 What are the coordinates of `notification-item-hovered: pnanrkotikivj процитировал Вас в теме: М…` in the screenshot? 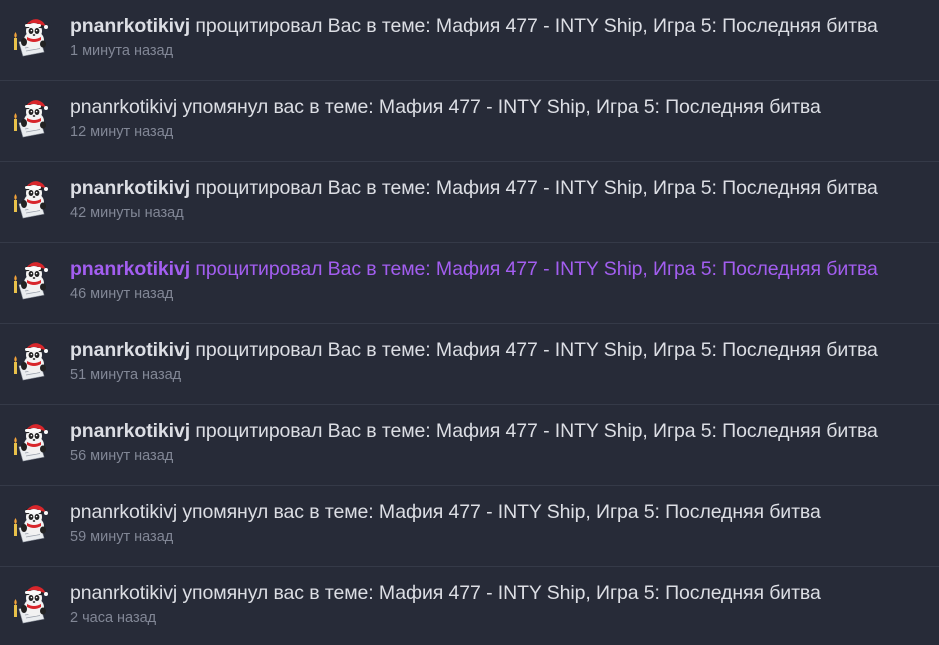 It's located at (469, 283).